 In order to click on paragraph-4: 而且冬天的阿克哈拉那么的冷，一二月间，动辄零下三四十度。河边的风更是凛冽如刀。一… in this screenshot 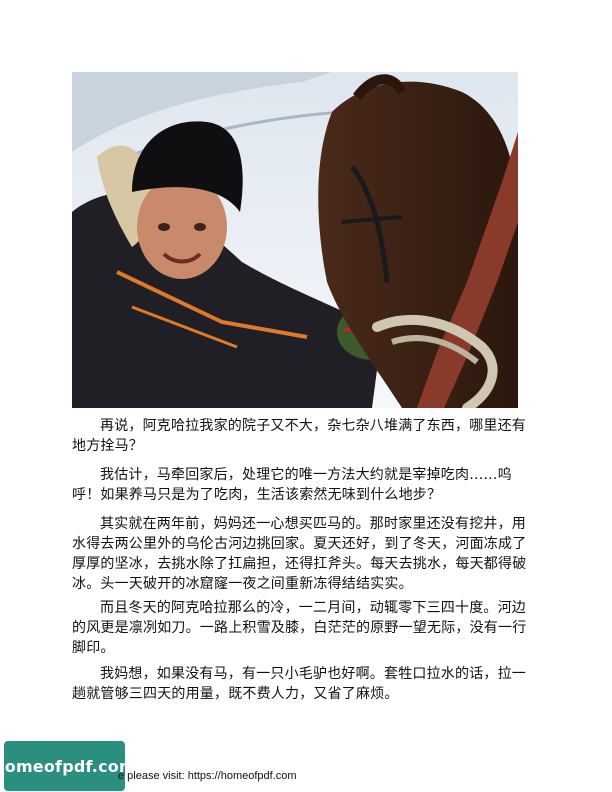, I will do `click(299, 628)`.